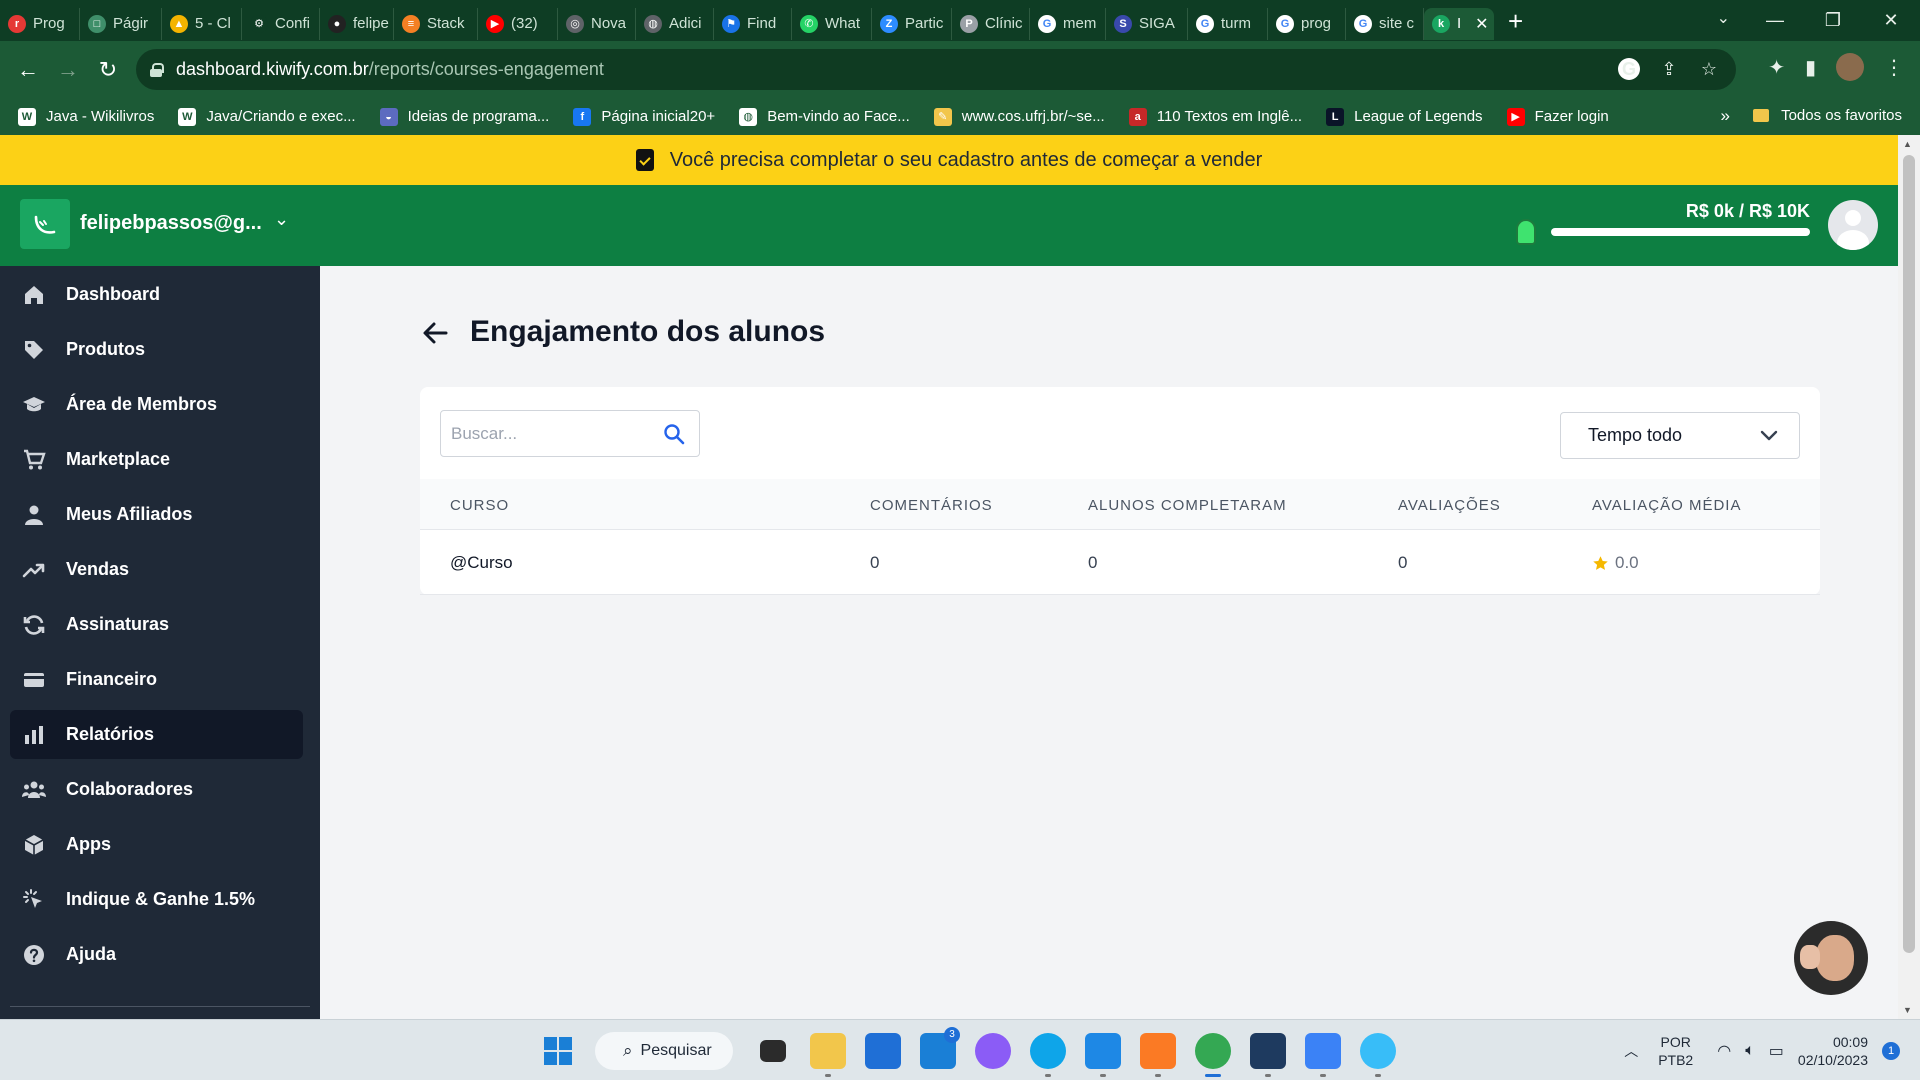 The width and height of the screenshot is (1920, 1080). I want to click on copilot-icon, so click(993, 1051).